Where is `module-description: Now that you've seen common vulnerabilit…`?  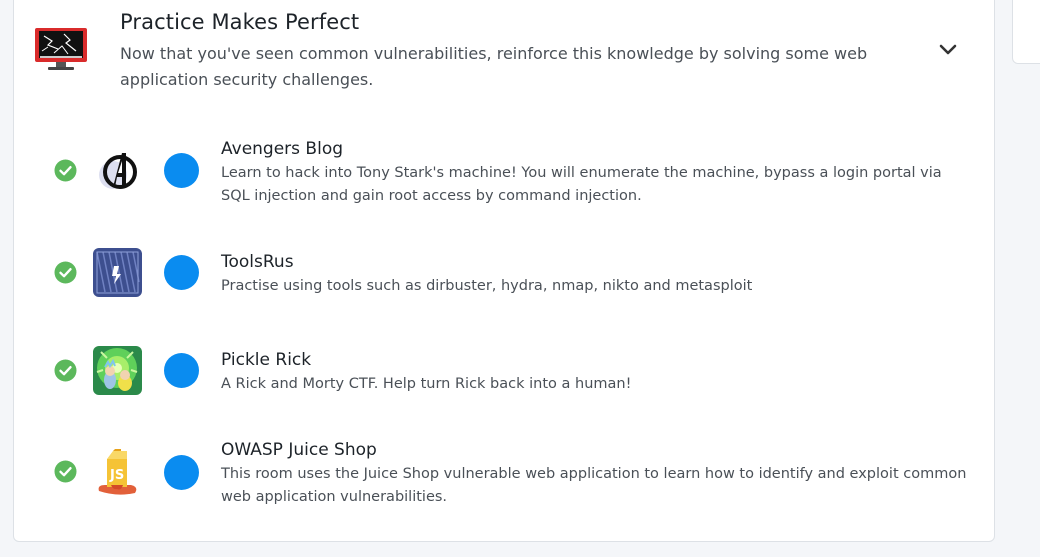
module-description: Now that you've seen common vulnerabilit… is located at coordinates (494, 66).